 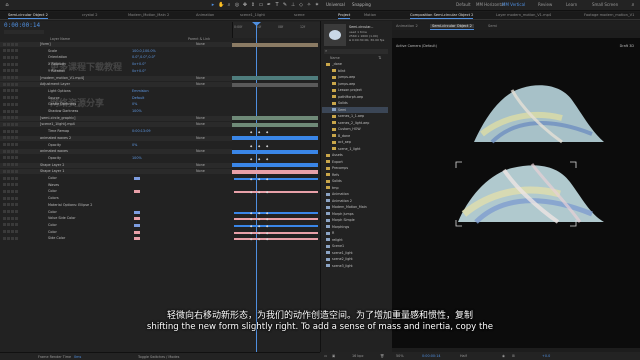 I want to click on layer-row: [scene1_1light].mp4 None, so click(x=116, y=125).